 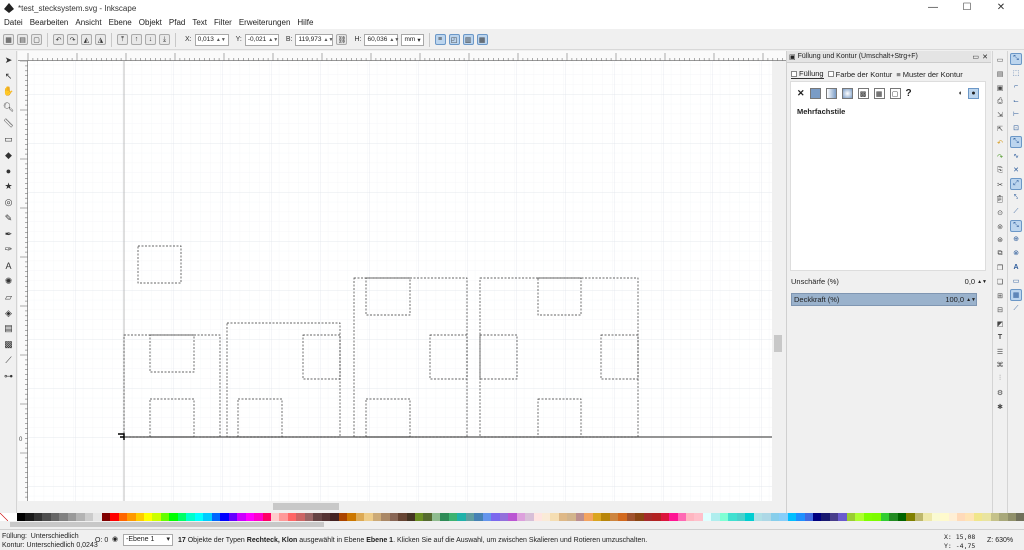 I want to click on gradient-tool-icon: ▤, so click(x=8, y=328).